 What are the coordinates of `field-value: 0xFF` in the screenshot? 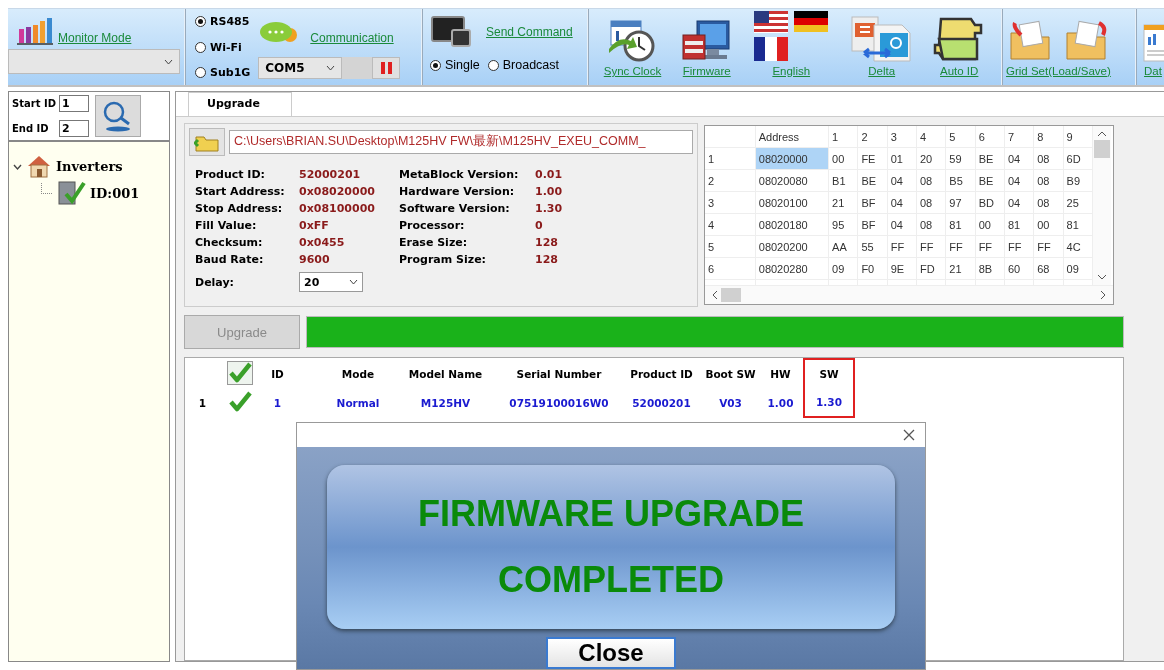 It's located at (314, 225).